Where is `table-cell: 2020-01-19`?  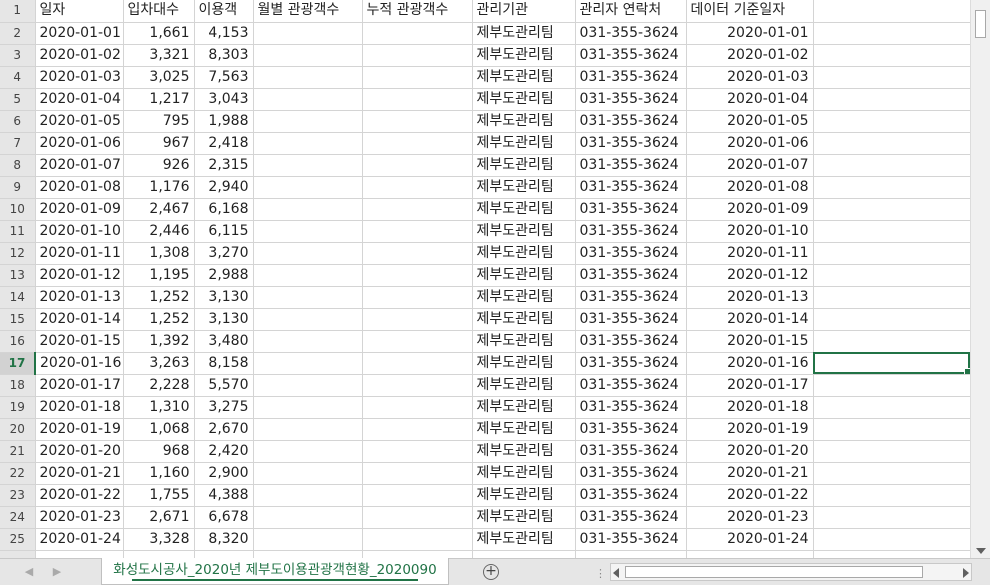
table-cell: 2020-01-19 is located at coordinates (750, 429).